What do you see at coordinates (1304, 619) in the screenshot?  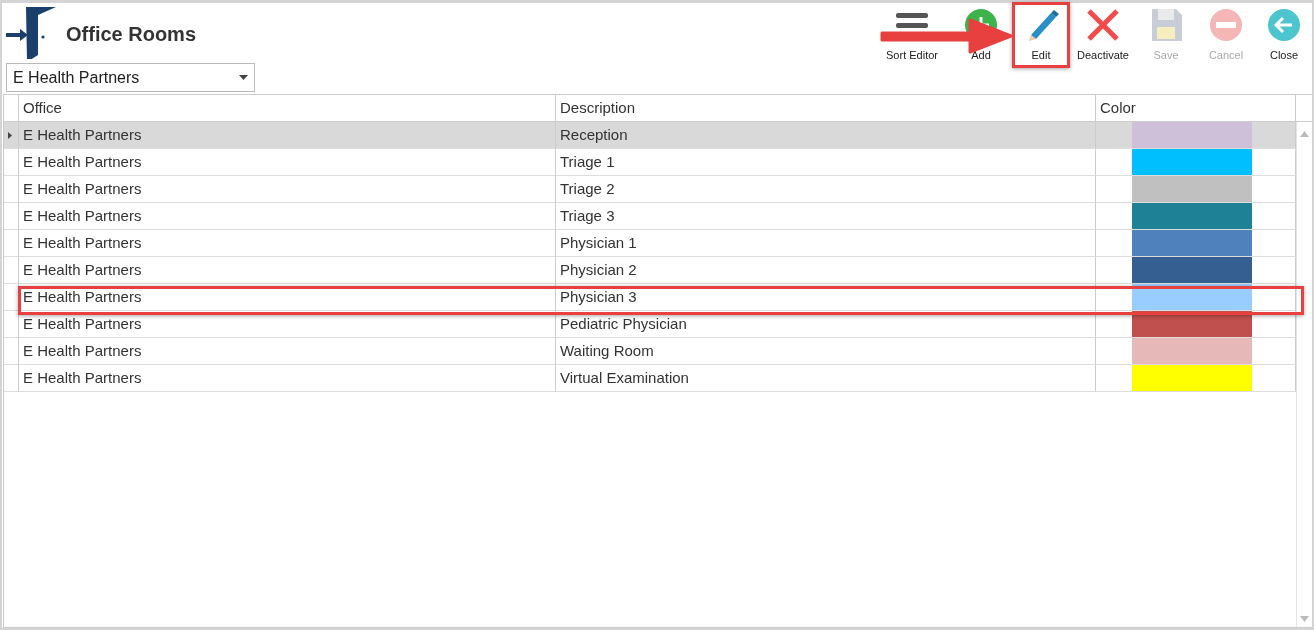 I see `scroll-down-icon` at bounding box center [1304, 619].